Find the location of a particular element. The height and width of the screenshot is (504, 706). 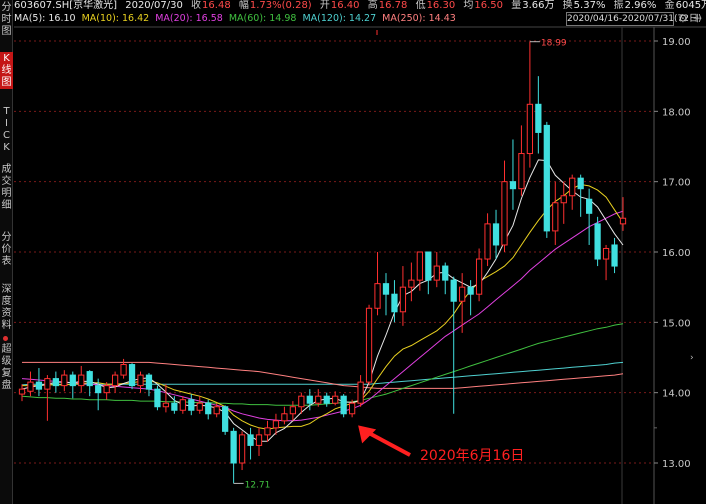

ma60-line is located at coordinates (322, 364).